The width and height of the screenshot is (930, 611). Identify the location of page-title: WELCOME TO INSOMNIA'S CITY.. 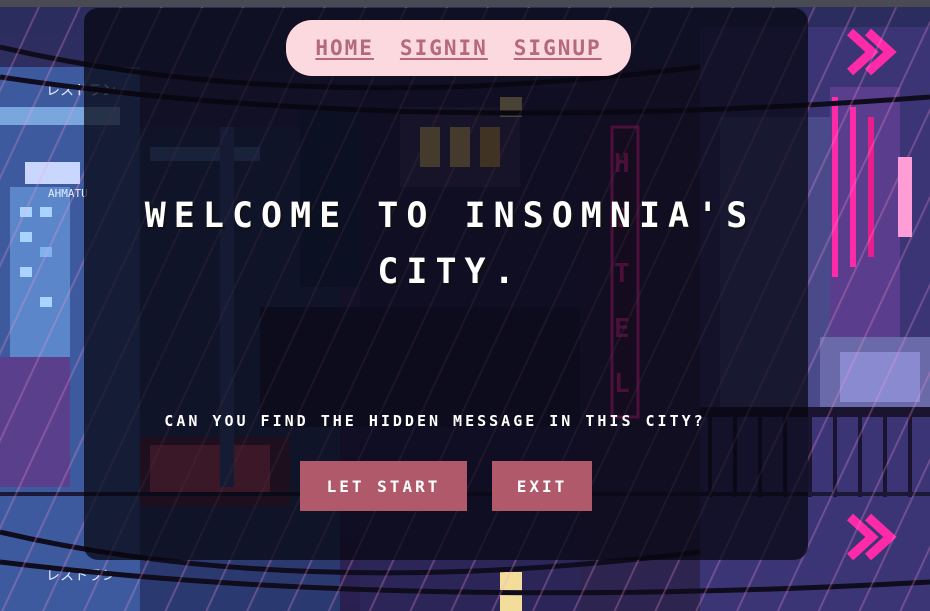
(450, 244).